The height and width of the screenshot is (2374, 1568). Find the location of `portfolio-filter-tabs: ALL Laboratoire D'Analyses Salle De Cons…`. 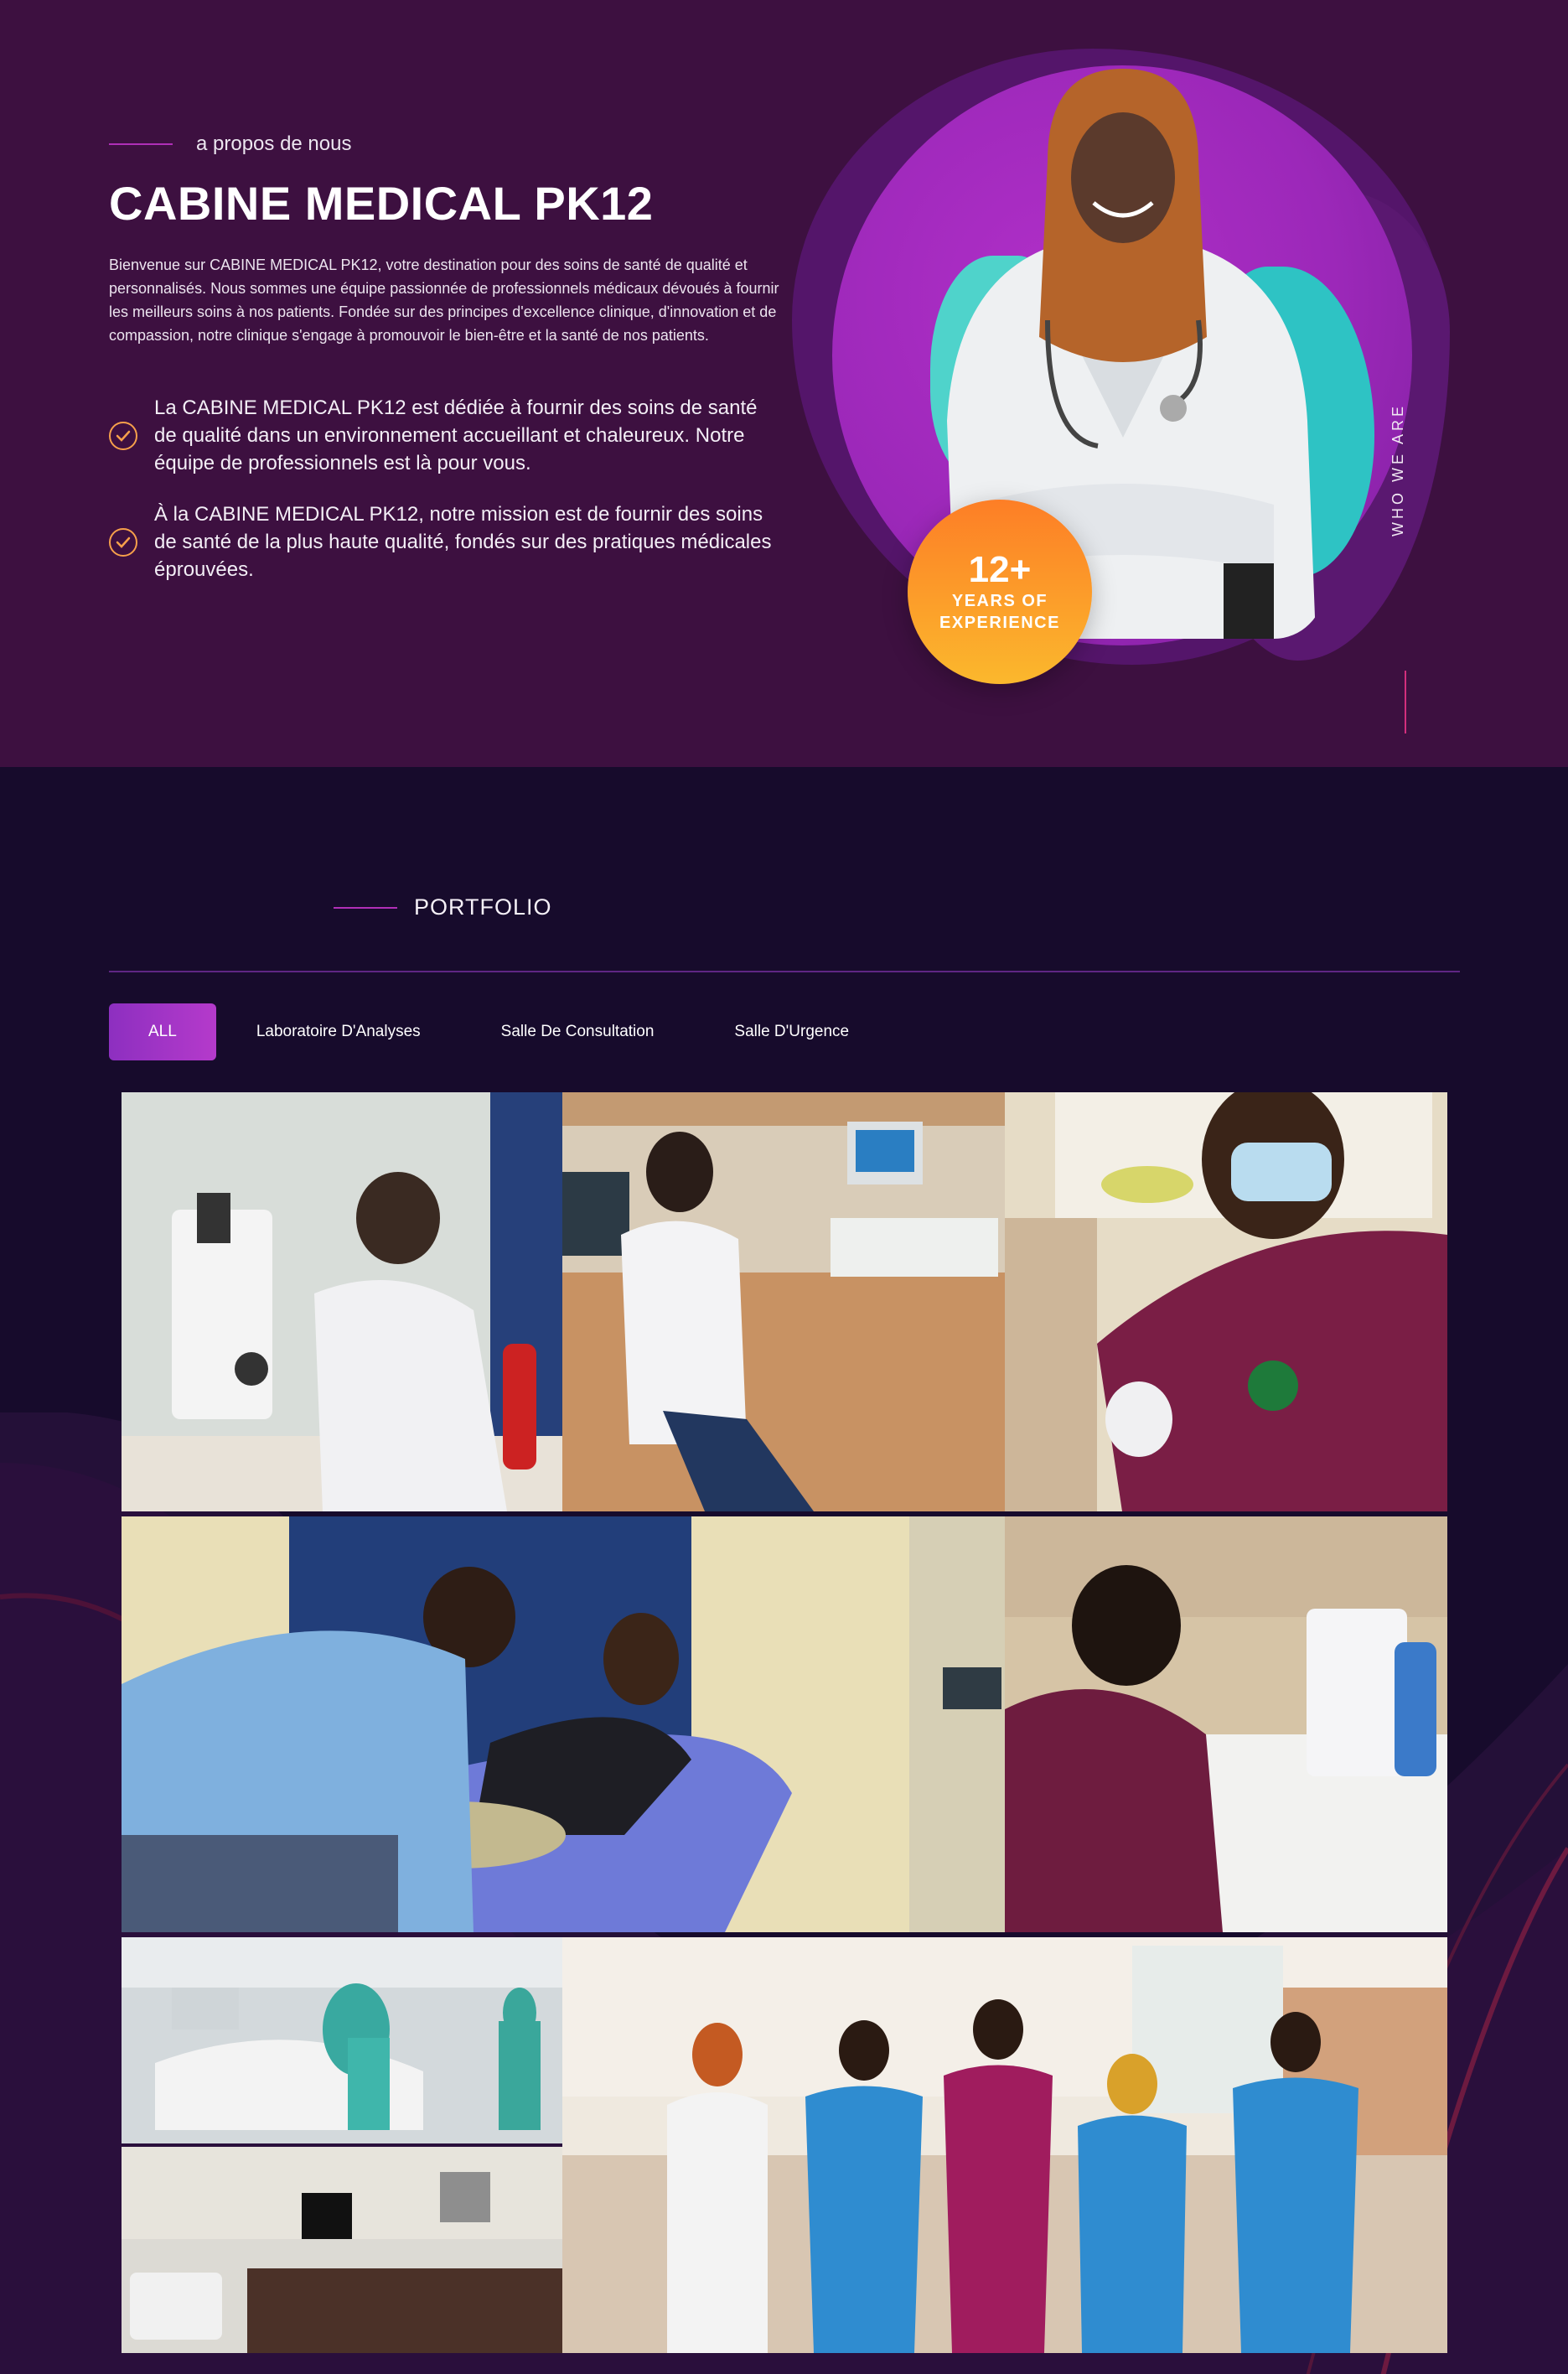

portfolio-filter-tabs: ALL Laboratoire D'Analyses Salle De Cons… is located at coordinates (499, 1031).